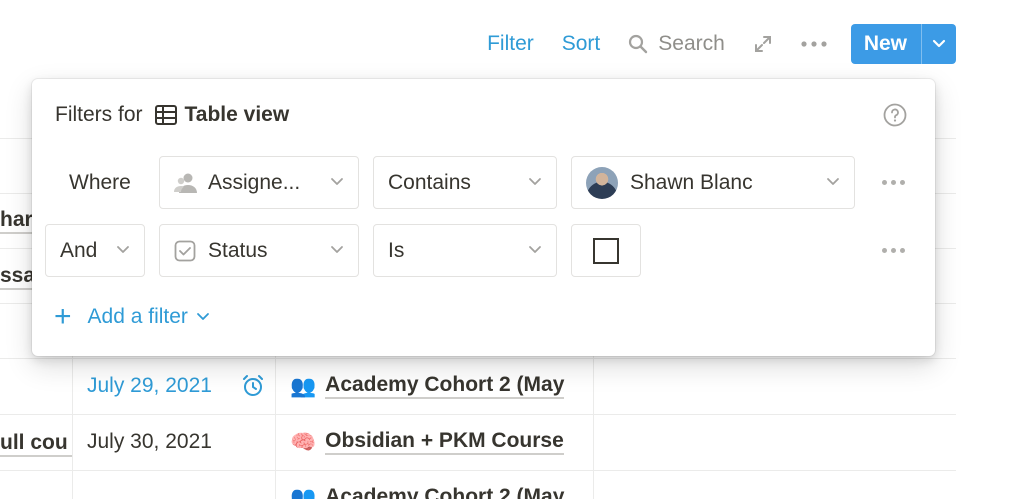  I want to click on search-label: Search, so click(691, 43).